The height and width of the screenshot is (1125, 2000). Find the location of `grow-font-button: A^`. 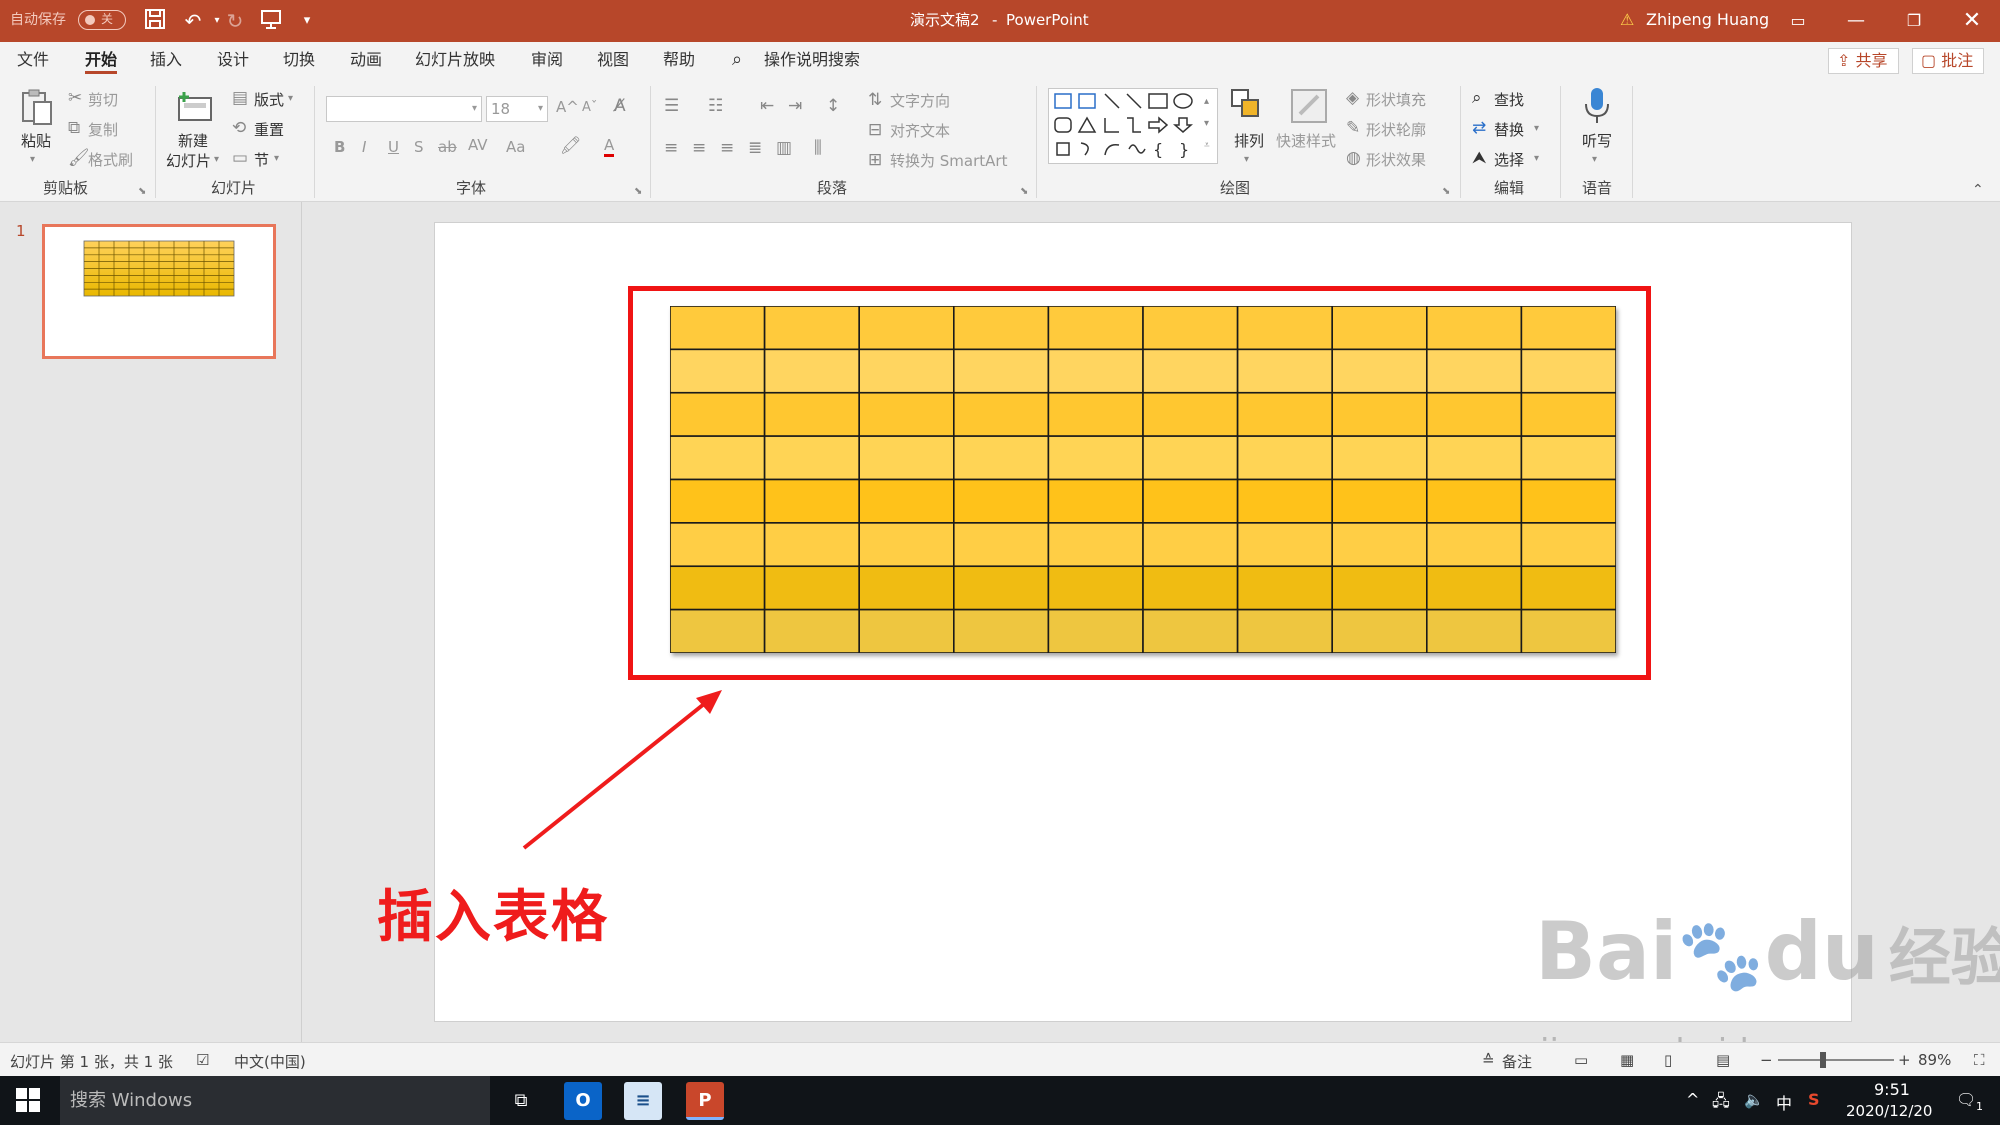

grow-font-button: A^ is located at coordinates (567, 107).